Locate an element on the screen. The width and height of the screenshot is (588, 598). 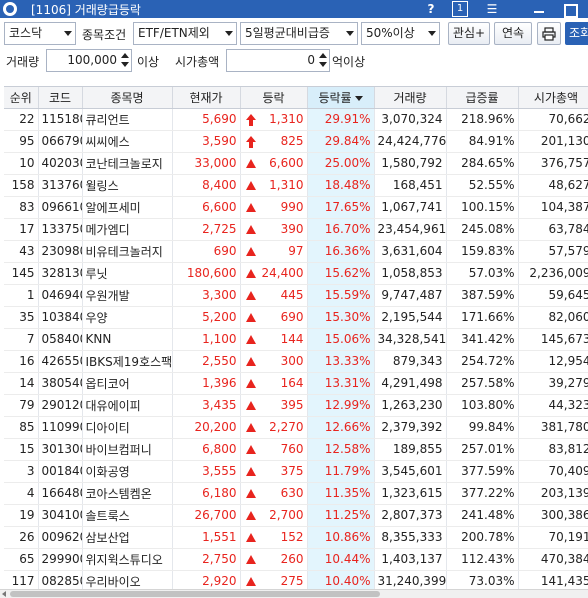
column-header-name: 종목명 is located at coordinates (127, 98).